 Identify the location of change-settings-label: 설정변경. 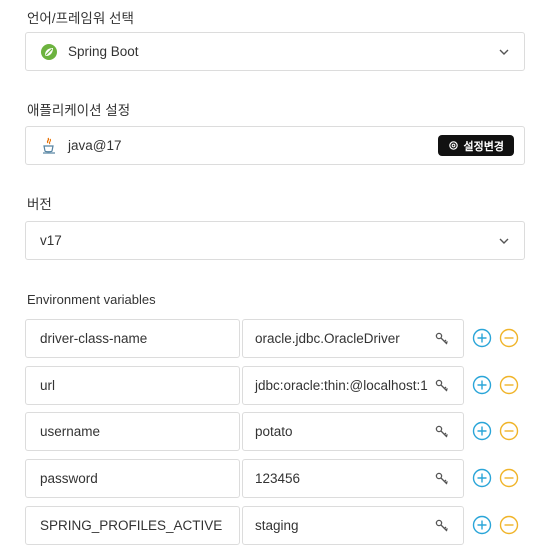
(483, 146).